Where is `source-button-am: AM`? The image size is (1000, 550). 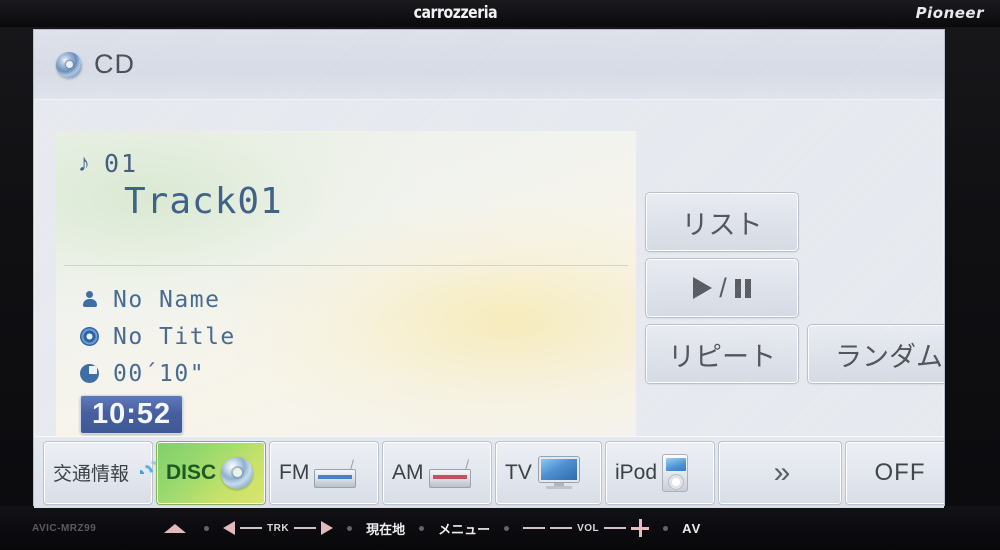 source-button-am: AM is located at coordinates (437, 472).